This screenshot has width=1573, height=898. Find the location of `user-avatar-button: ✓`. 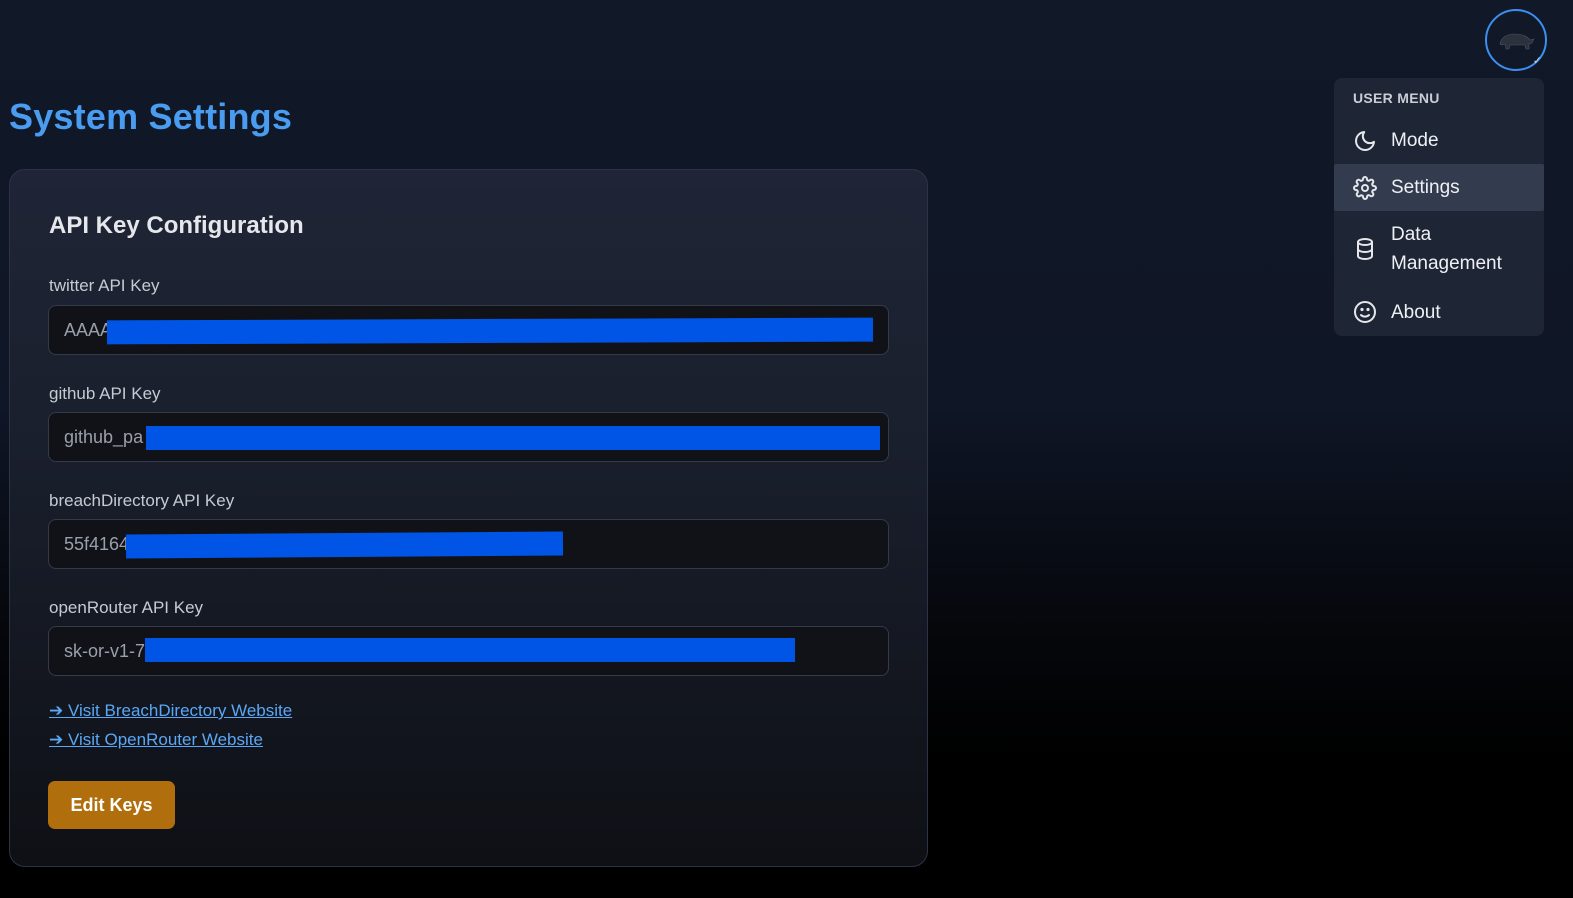

user-avatar-button: ✓ is located at coordinates (1516, 40).